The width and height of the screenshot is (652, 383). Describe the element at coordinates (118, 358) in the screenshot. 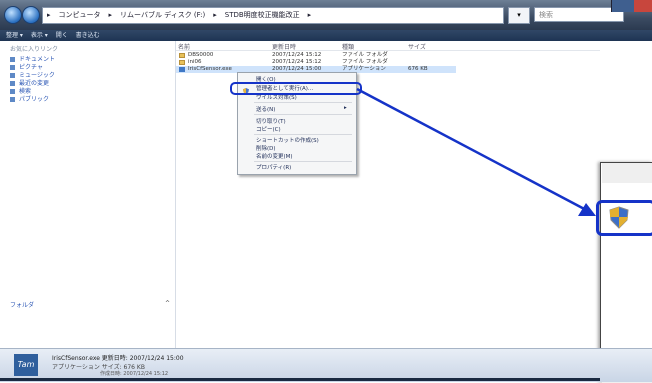

I see `details-name: IrisCfSensor.exe 更新日時: 2007/12/24 15:00` at that location.